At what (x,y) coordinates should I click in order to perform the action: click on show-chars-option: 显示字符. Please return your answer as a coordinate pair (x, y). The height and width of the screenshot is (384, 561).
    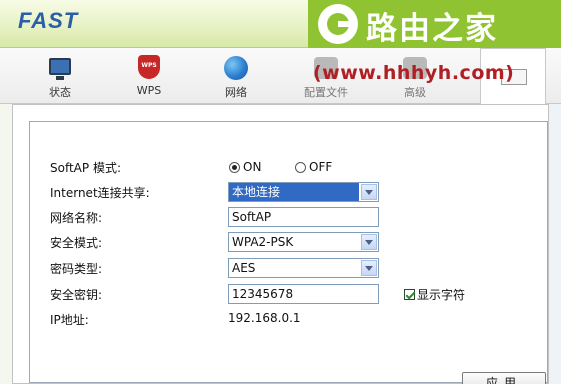
    Looking at the image, I should click on (434, 294).